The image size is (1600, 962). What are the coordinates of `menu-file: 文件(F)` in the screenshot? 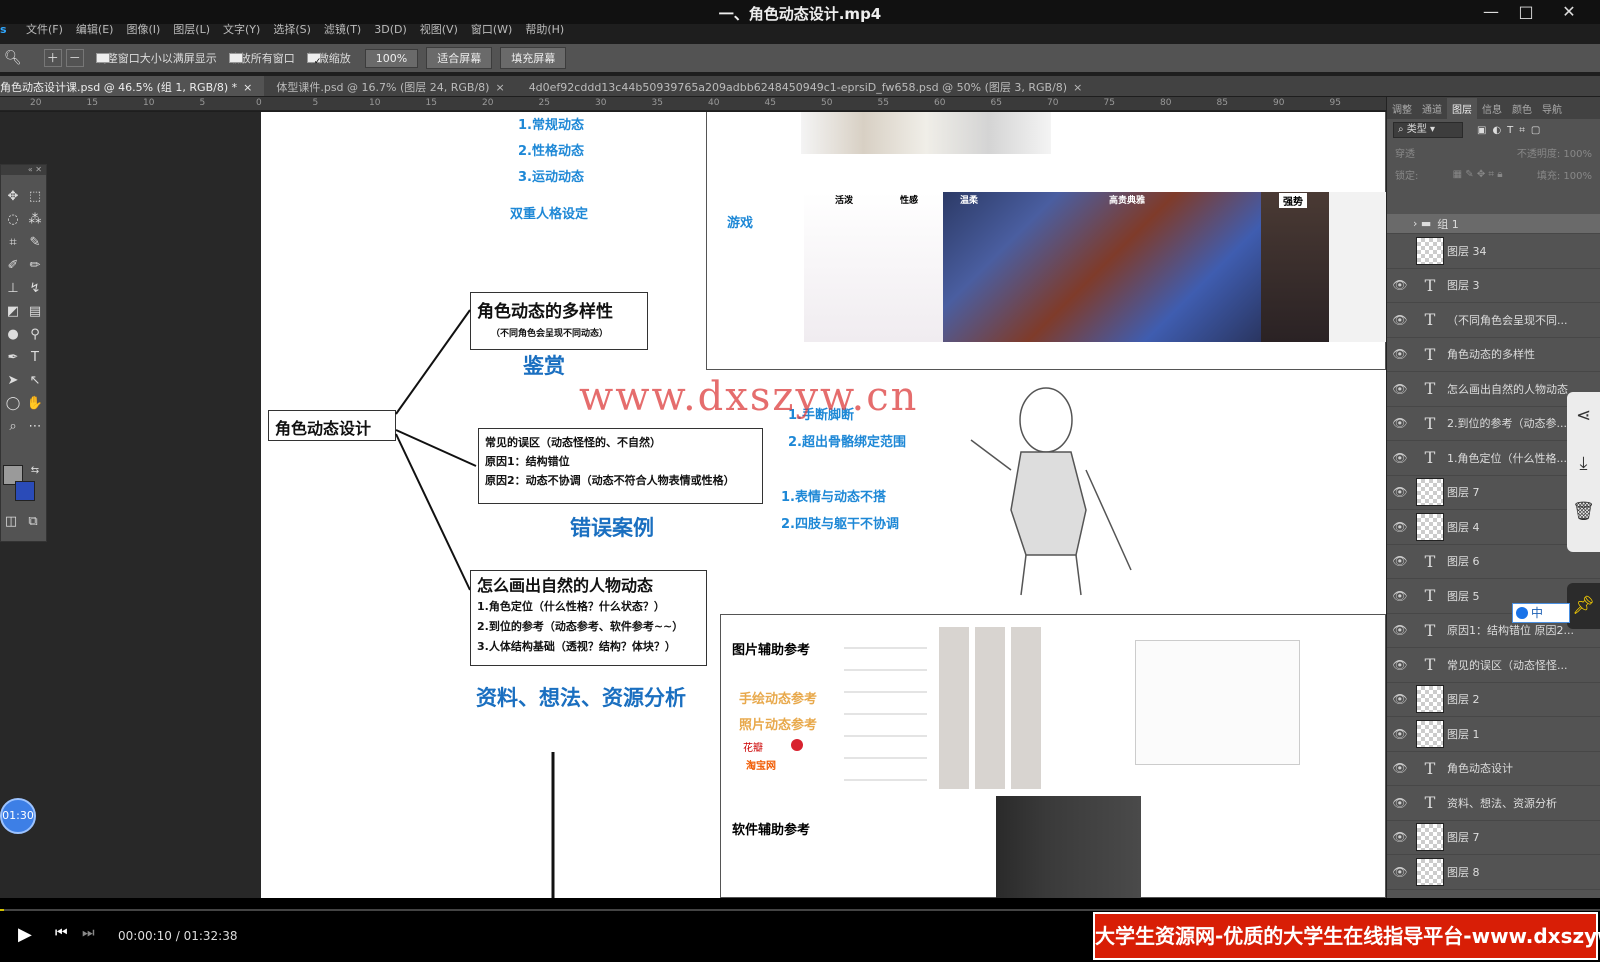 It's located at (44, 29).